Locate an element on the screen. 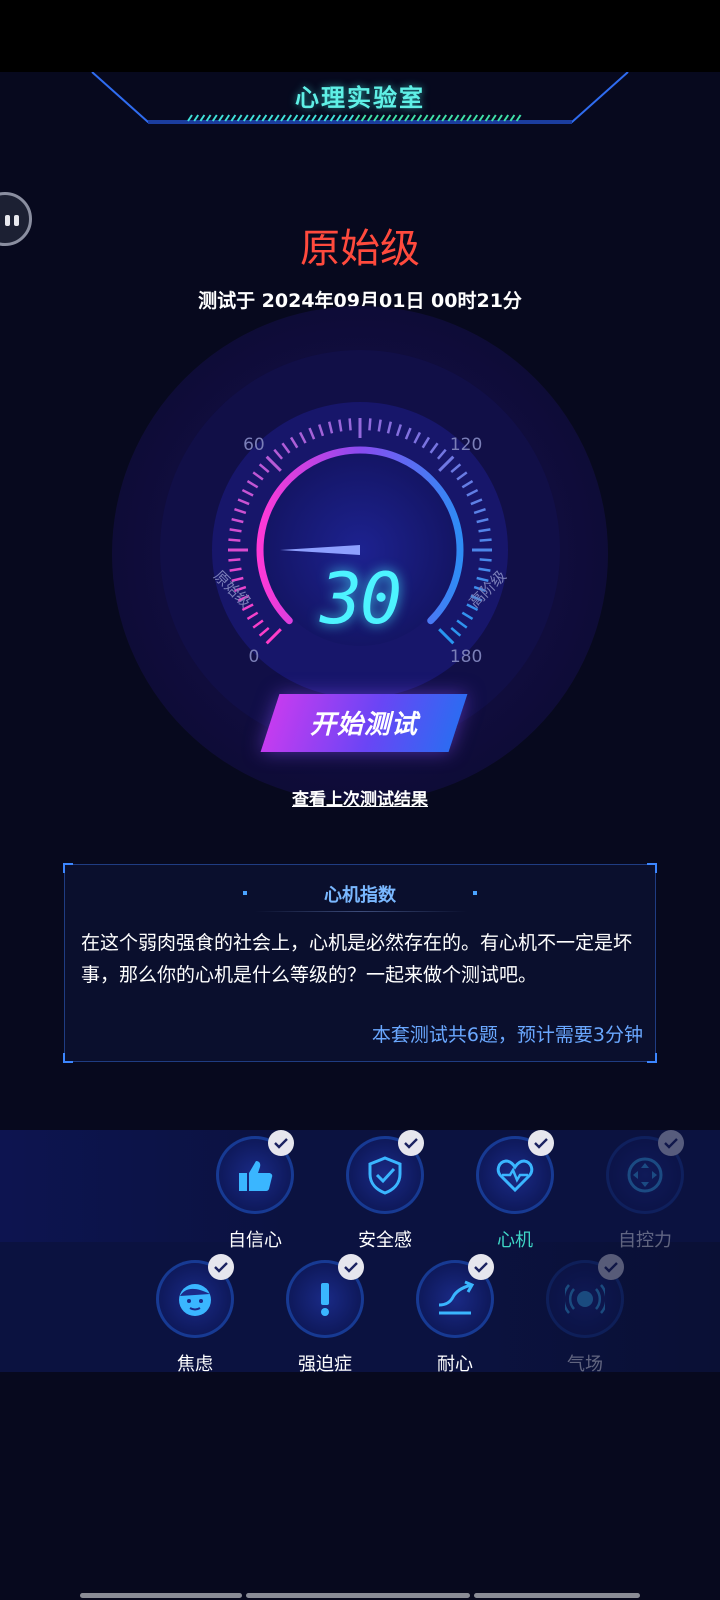 The image size is (720, 1600). view-last-result-label: 查看上次测试结果 is located at coordinates (360, 800).